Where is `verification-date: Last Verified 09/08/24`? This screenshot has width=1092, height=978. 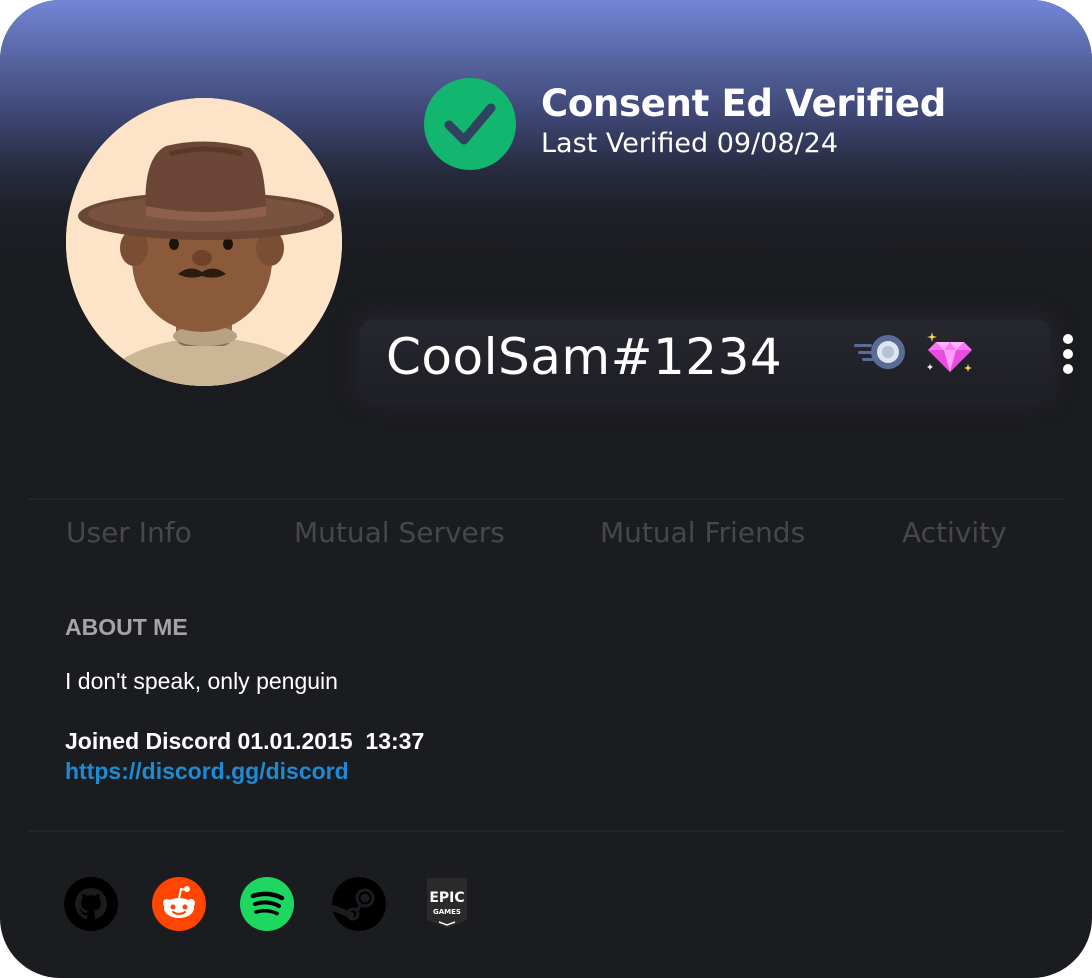 verification-date: Last Verified 09/08/24 is located at coordinates (690, 143).